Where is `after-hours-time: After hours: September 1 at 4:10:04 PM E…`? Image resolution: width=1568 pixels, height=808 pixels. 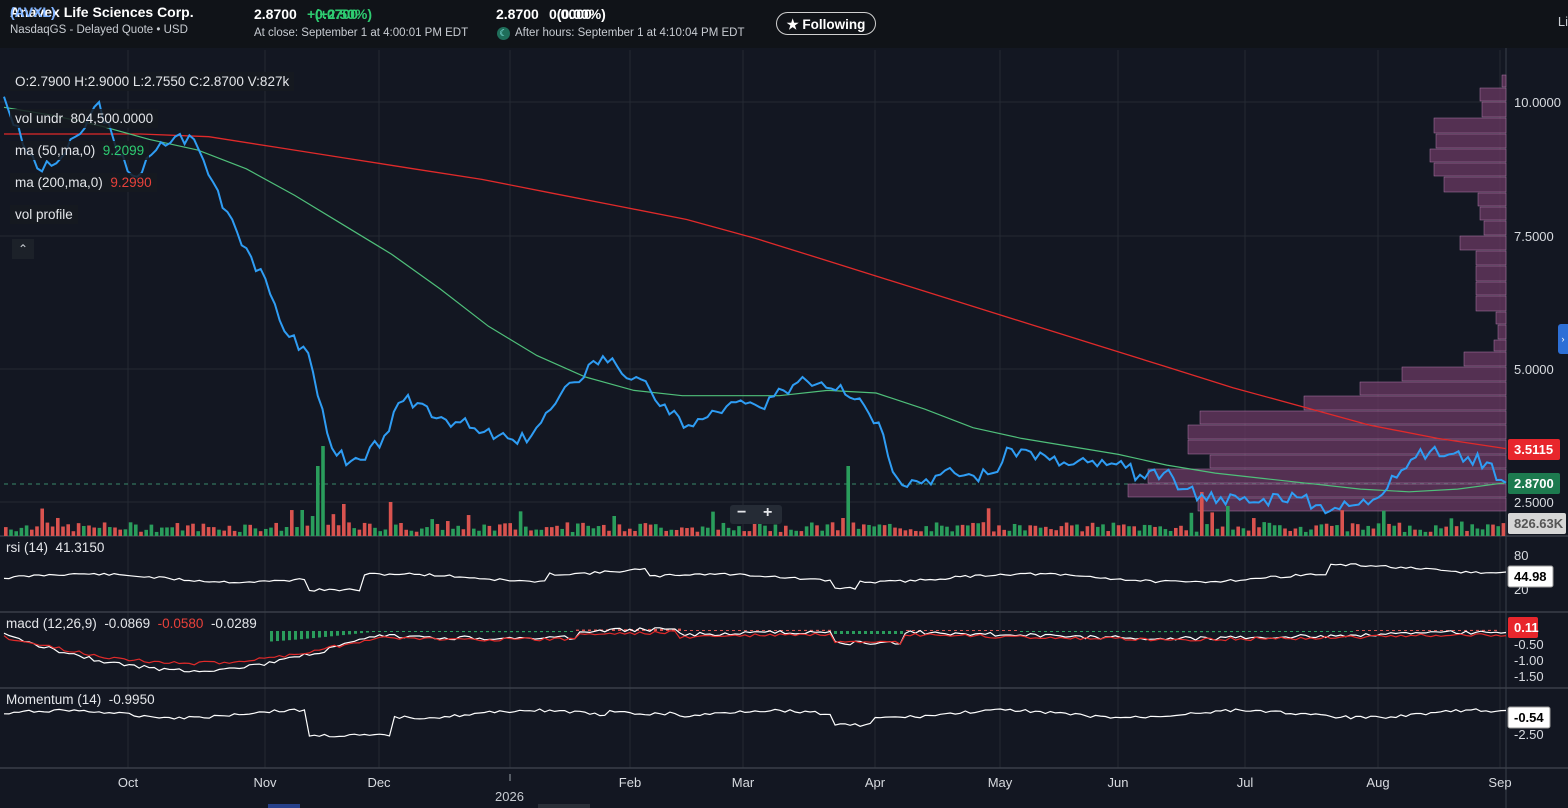
after-hours-time: After hours: September 1 at 4:10:04 PM E… is located at coordinates (630, 33).